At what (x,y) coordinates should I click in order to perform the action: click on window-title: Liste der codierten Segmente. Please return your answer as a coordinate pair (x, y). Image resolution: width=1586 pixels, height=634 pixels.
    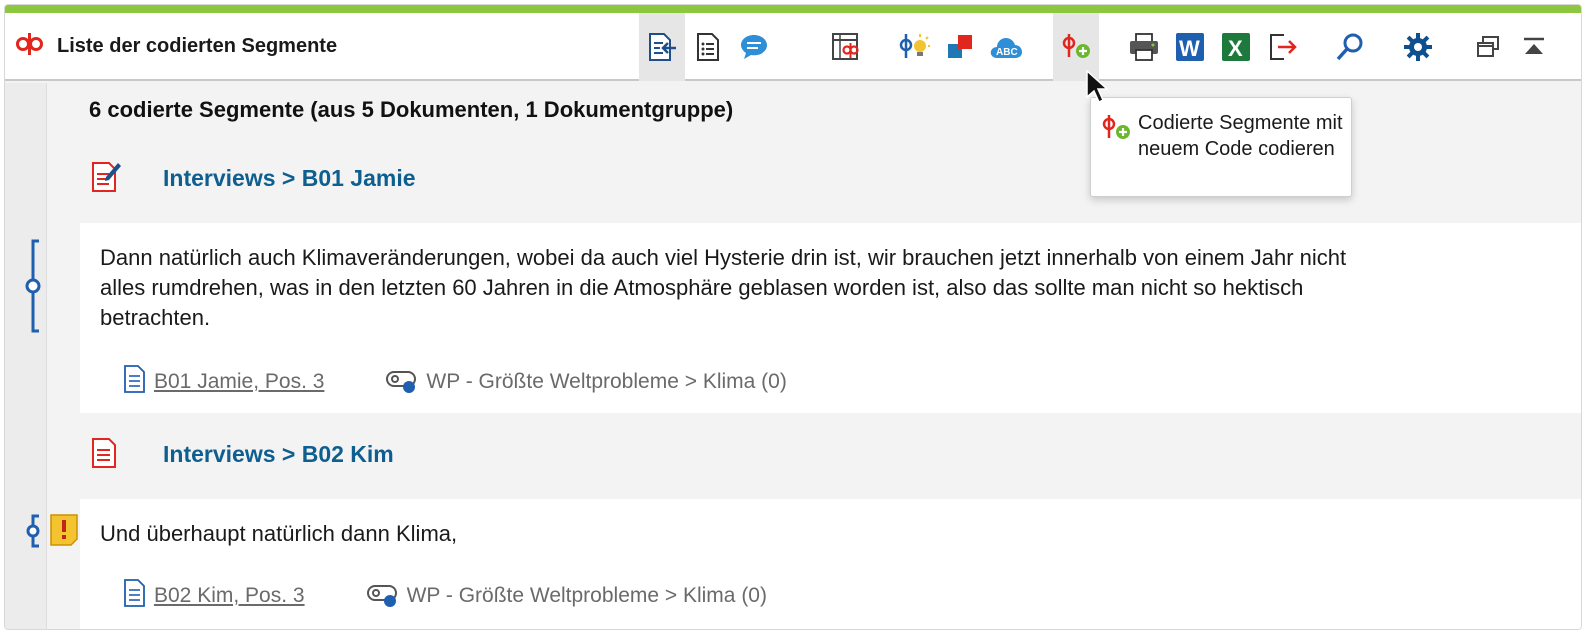
    Looking at the image, I should click on (197, 46).